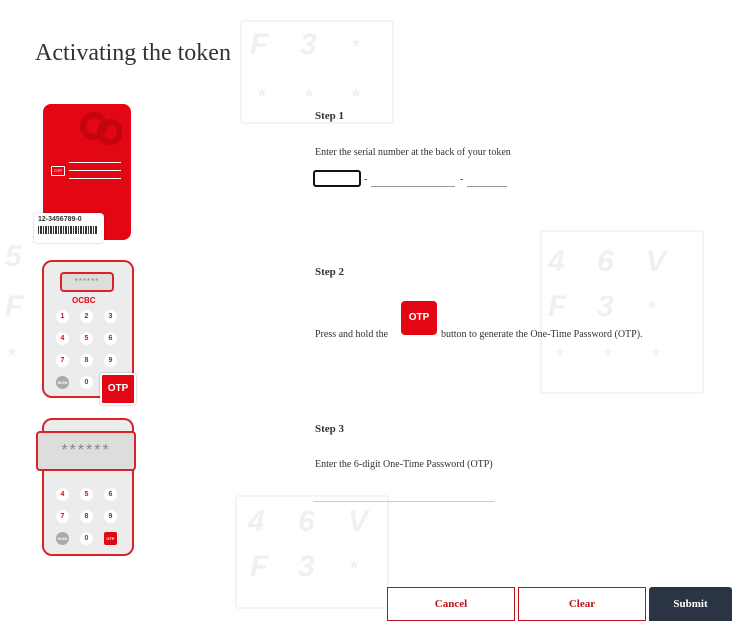 Image resolution: width=747 pixels, height=621 pixels. What do you see at coordinates (487, 178) in the screenshot?
I see `serial-part-3-input` at bounding box center [487, 178].